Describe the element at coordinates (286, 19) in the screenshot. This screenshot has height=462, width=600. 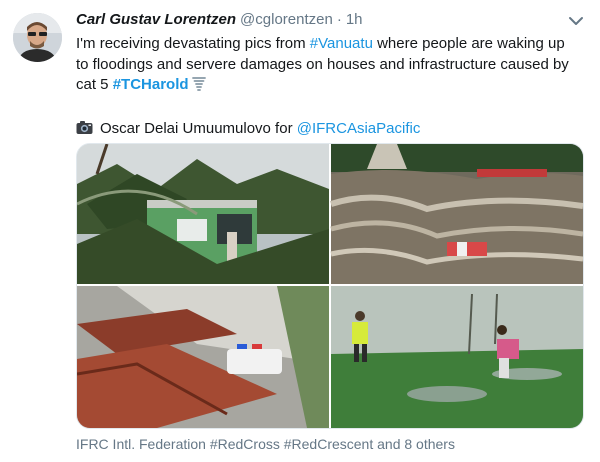
I see `user-handle: @cglorentzen` at that location.